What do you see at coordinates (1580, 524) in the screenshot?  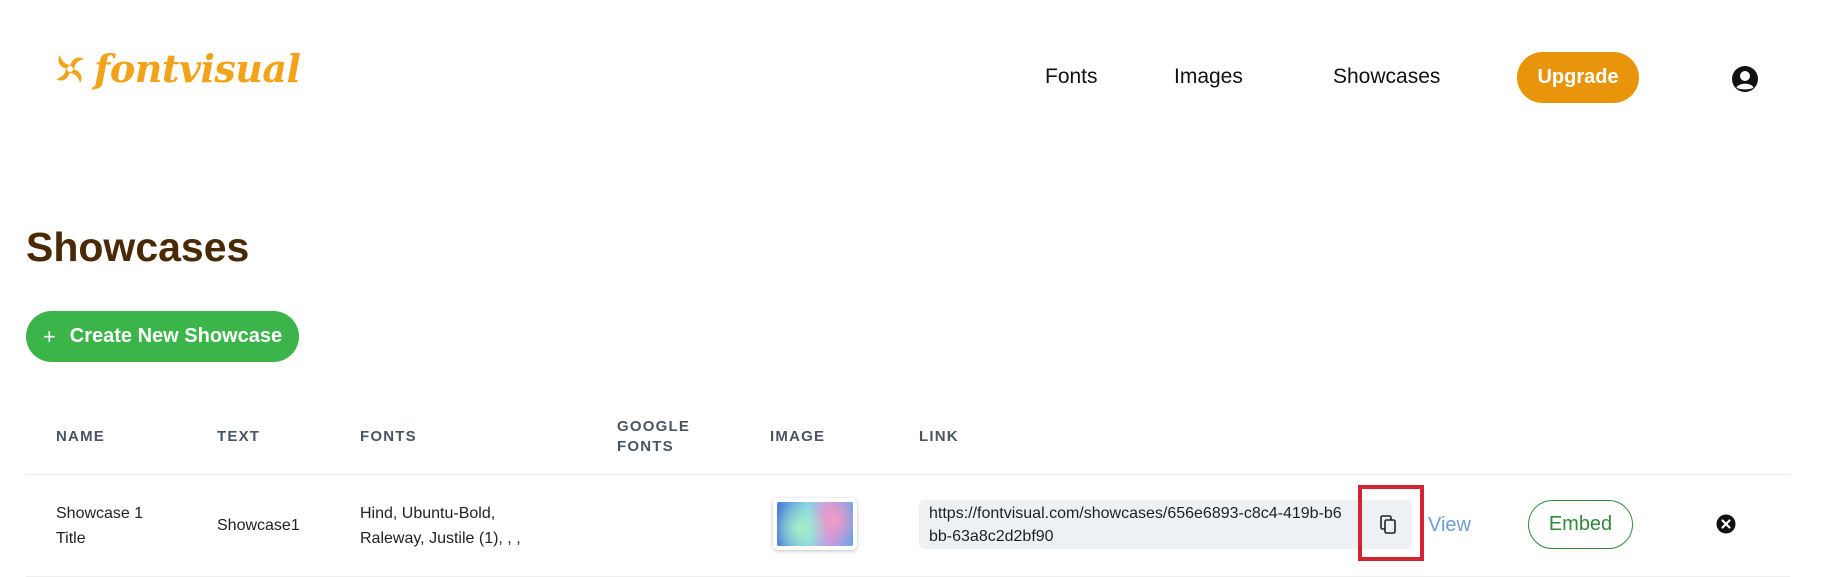 I see `embed-button: Embed` at bounding box center [1580, 524].